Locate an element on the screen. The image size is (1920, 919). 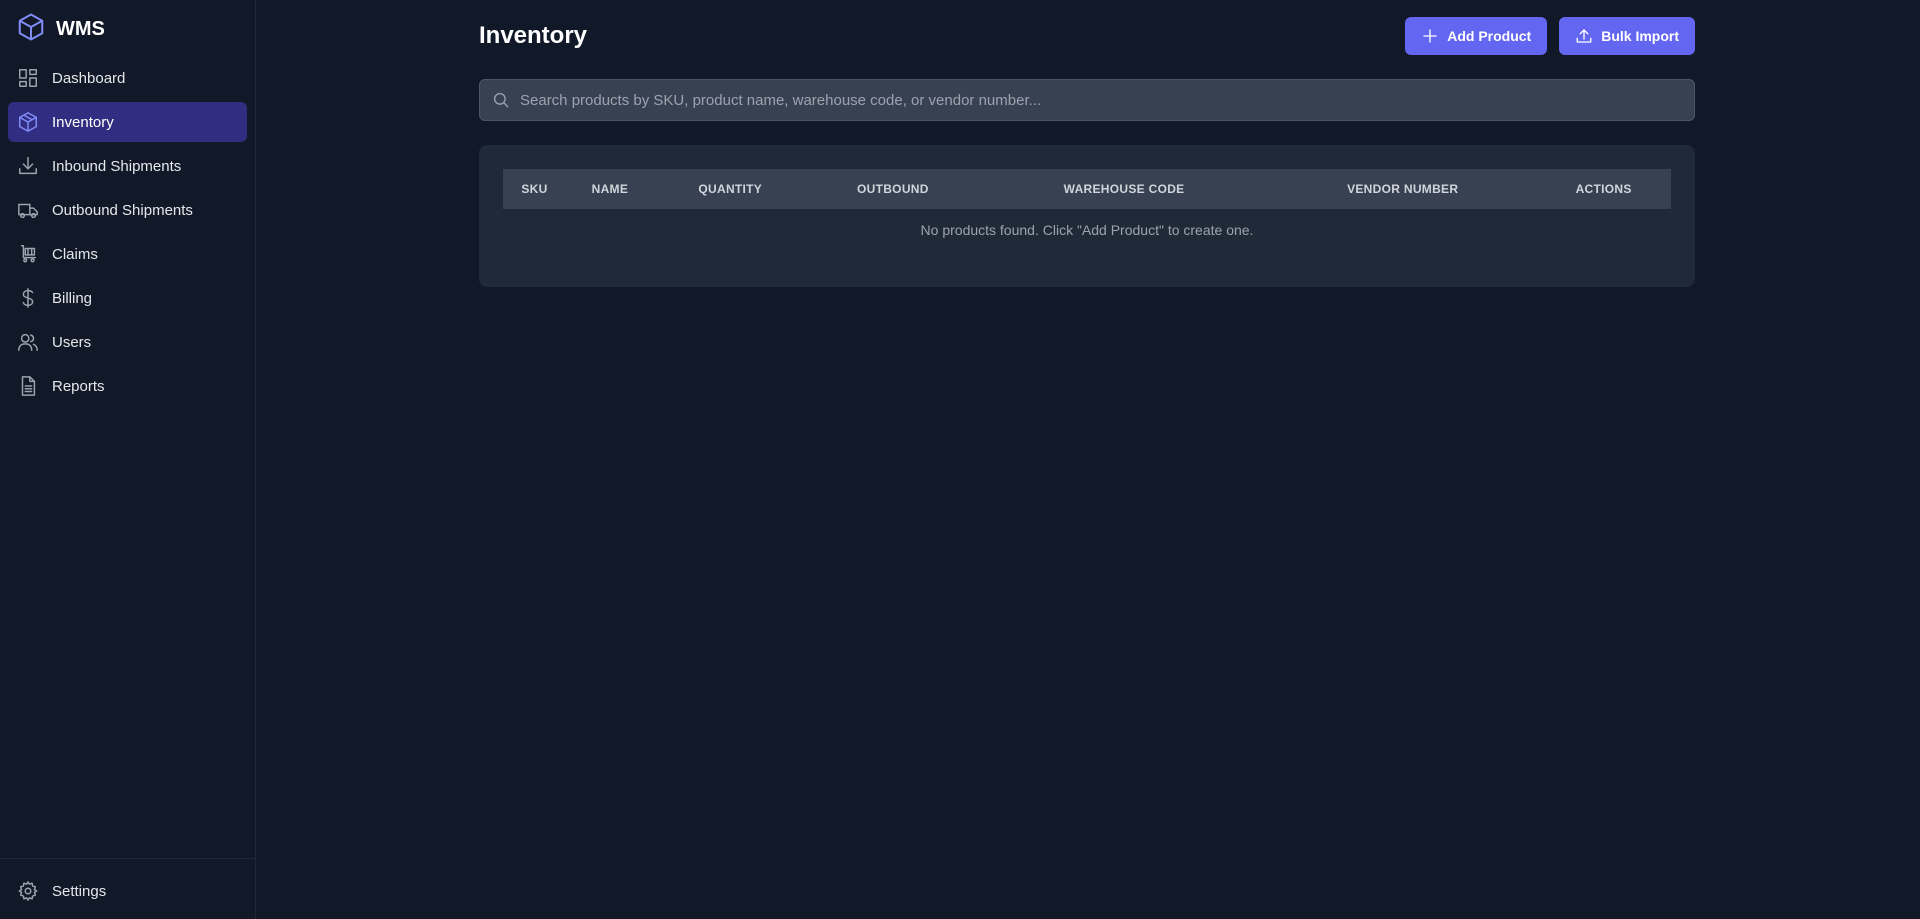
search-bar is located at coordinates (1087, 100).